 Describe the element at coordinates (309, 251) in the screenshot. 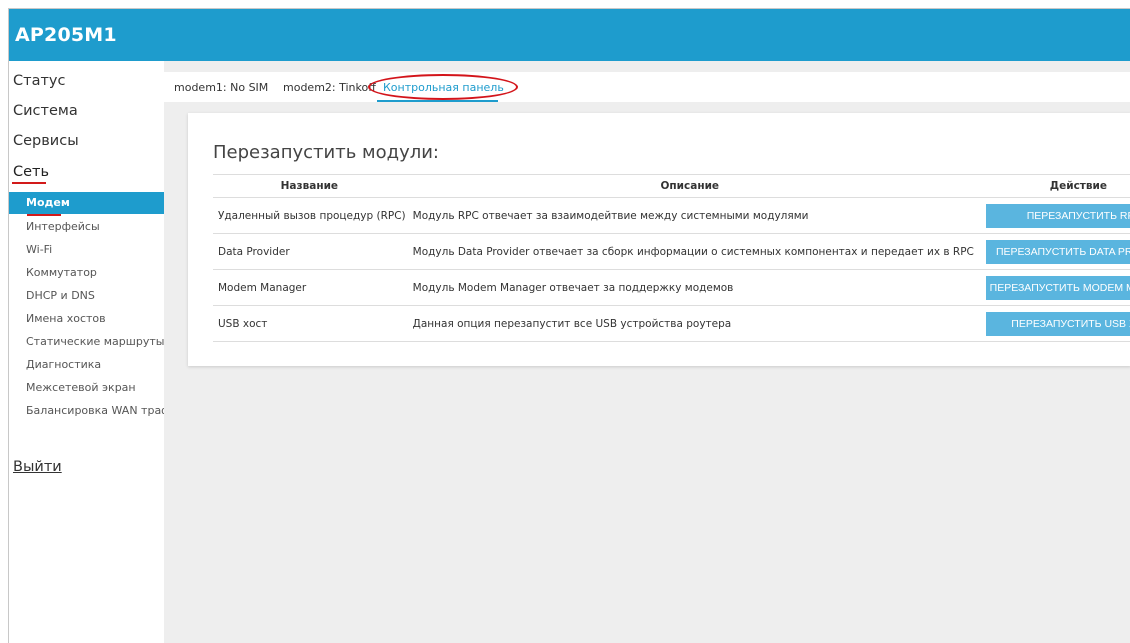

I see `module-name: Data Provider` at that location.